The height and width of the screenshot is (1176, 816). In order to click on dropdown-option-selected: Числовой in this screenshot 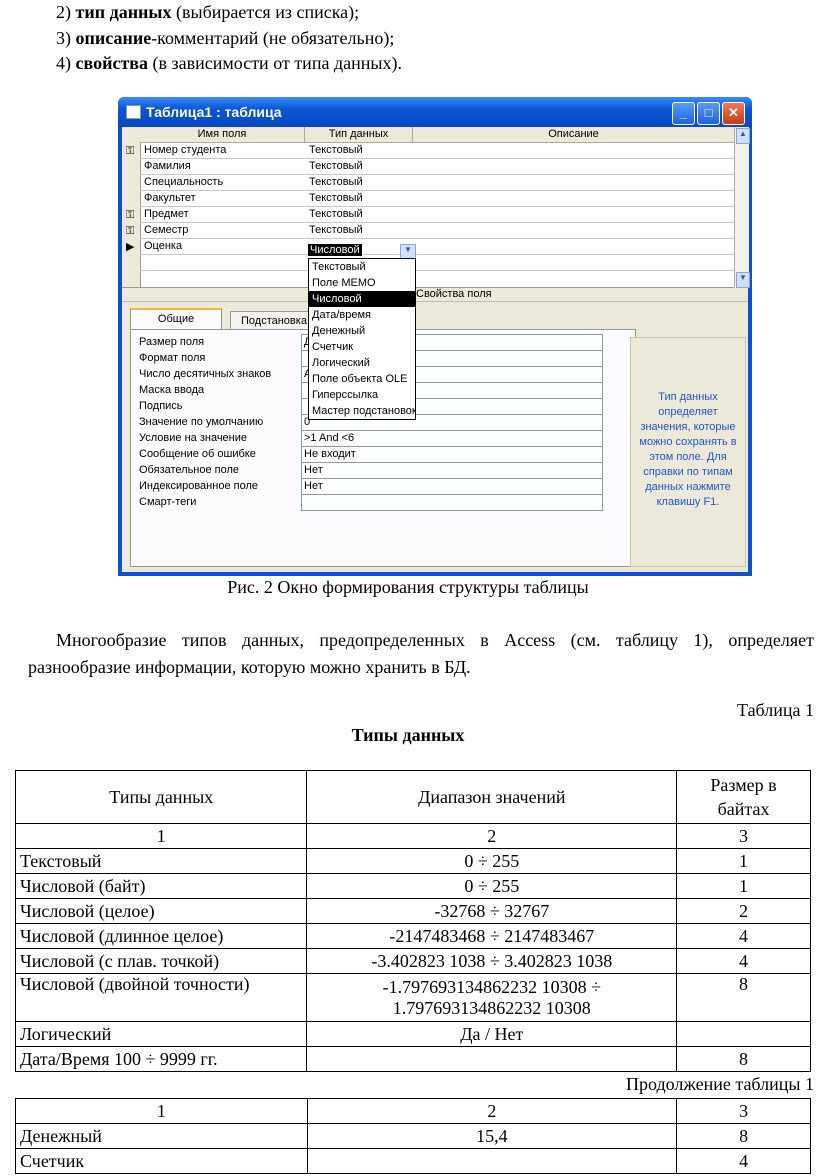, I will do `click(362, 299)`.